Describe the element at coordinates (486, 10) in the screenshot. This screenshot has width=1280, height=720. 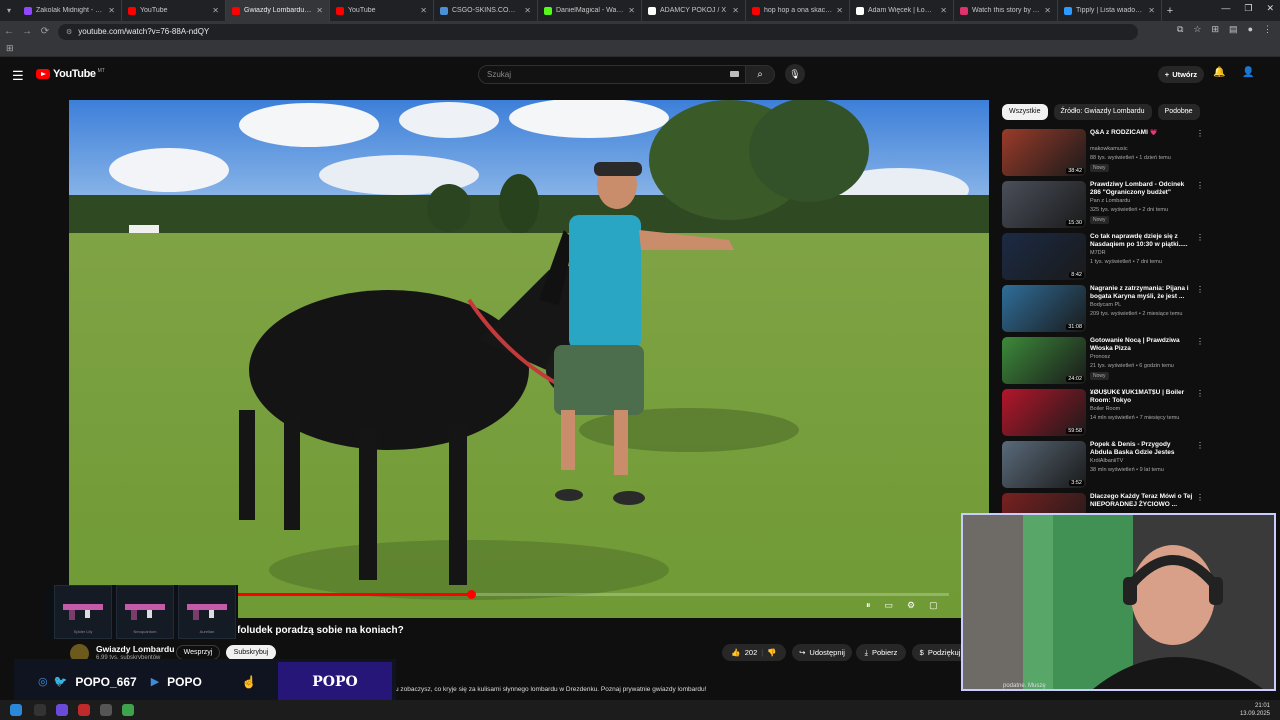
I see `browser-tab: CSGO-SKINS.COM - Najle ✕` at that location.